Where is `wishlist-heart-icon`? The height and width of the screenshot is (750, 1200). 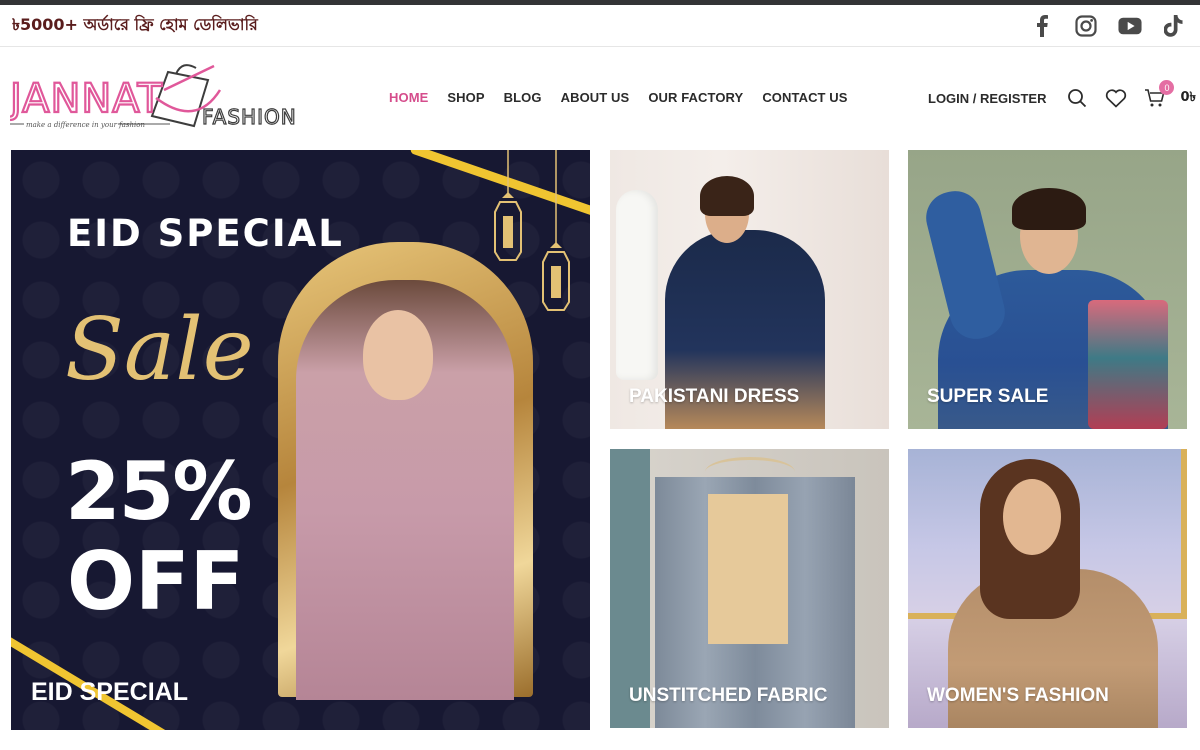
wishlist-heart-icon is located at coordinates (1116, 98).